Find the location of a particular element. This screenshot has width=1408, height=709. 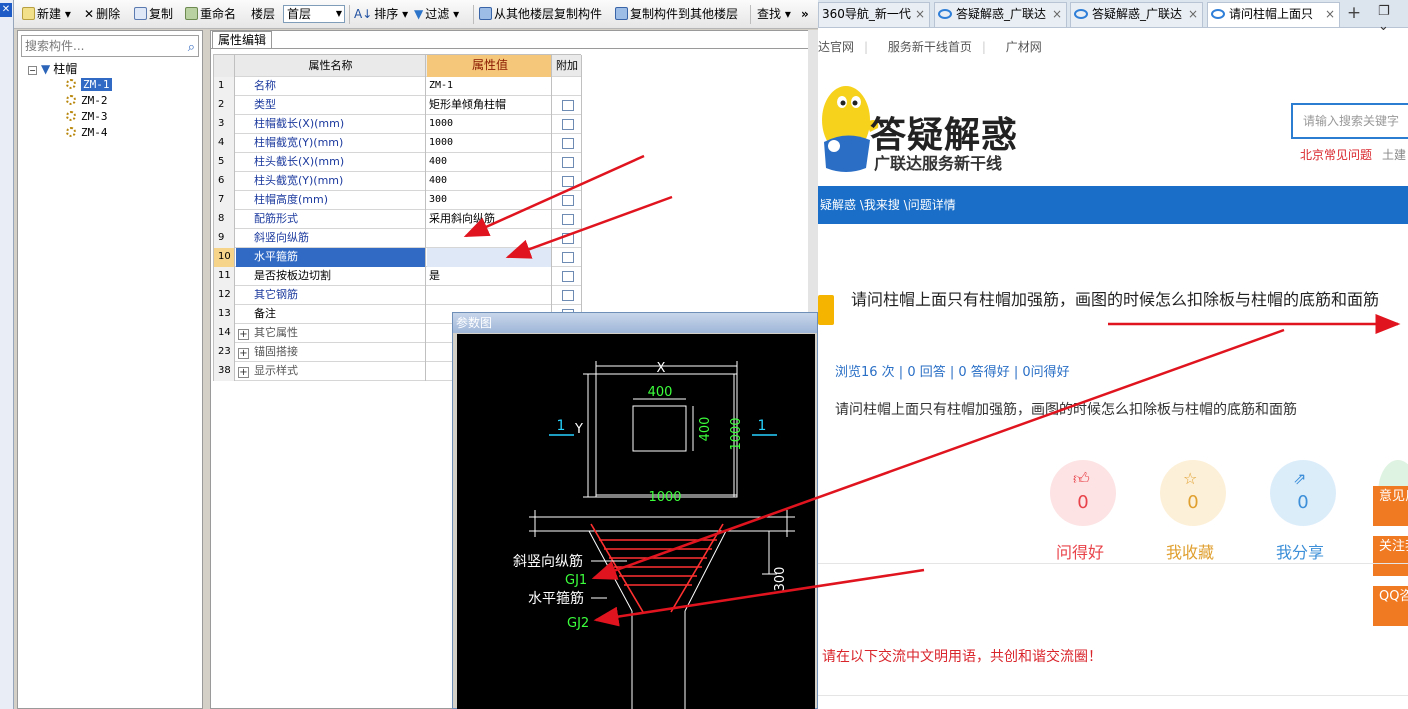

copy-button: 复制 is located at coordinates (153, 14).